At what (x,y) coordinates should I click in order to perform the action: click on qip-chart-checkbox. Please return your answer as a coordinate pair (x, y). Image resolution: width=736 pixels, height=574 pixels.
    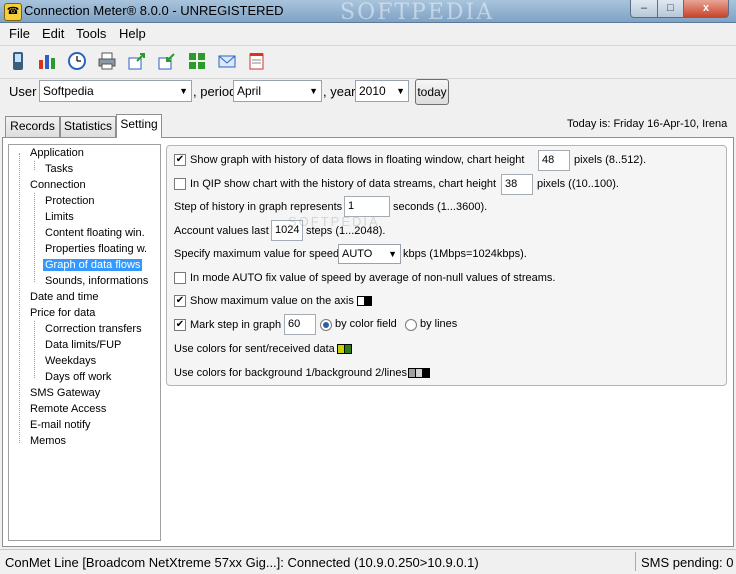
    Looking at the image, I should click on (180, 184).